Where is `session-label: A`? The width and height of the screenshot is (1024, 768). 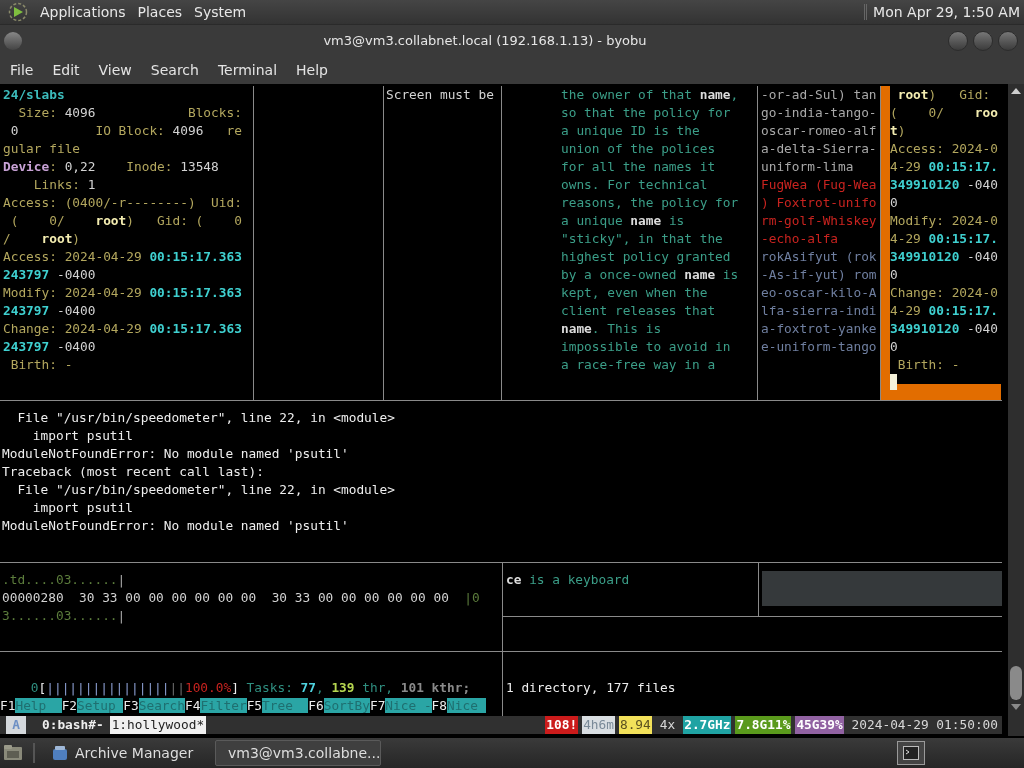
session-label: A is located at coordinates (16, 725).